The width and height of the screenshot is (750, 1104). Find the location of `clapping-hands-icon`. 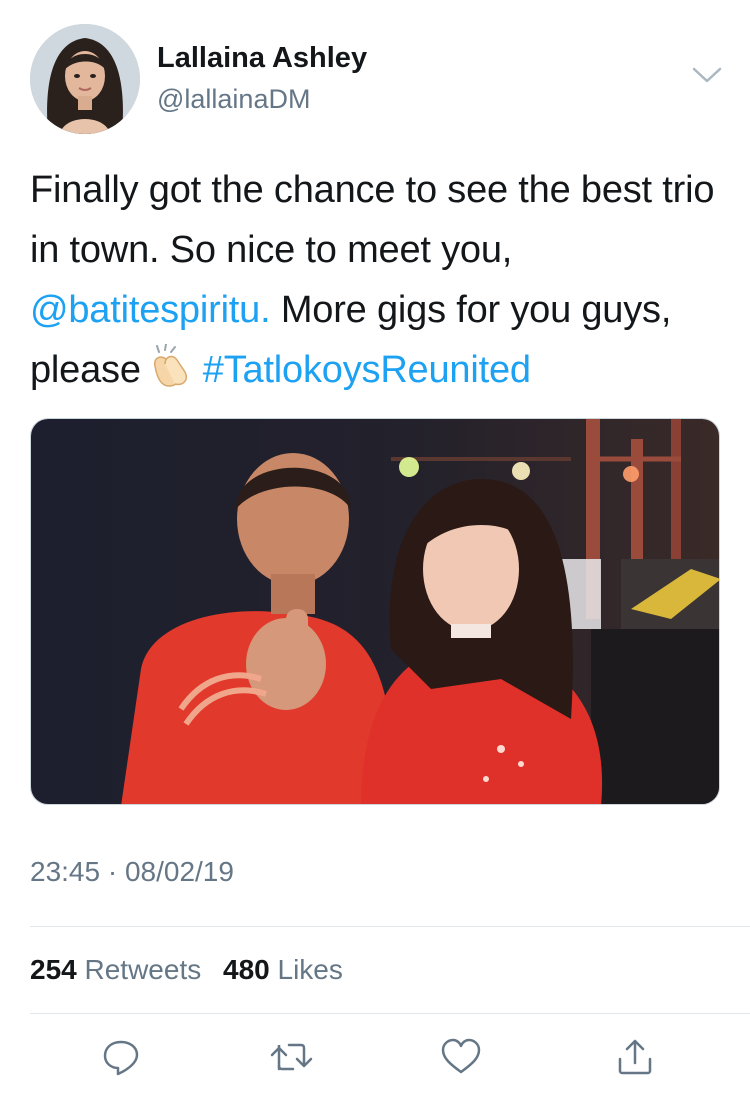

clapping-hands-icon is located at coordinates (172, 365).